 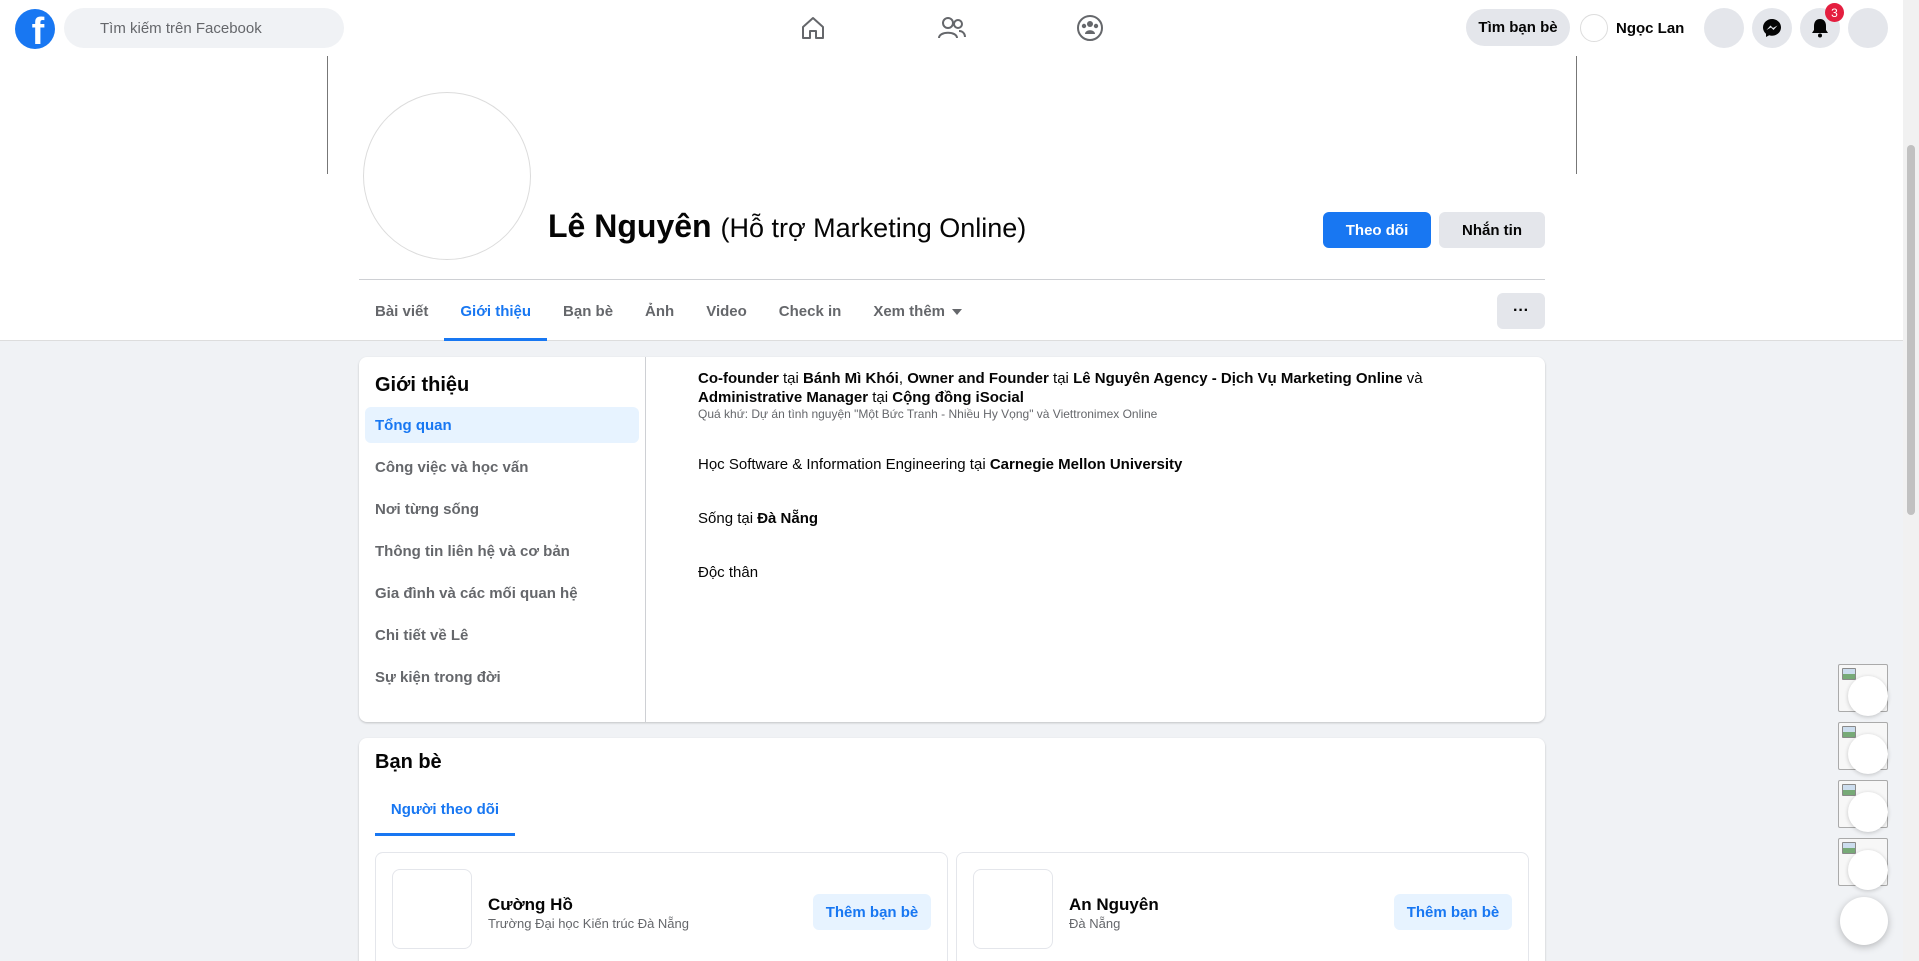 I want to click on caret-down-icon, so click(x=957, y=311).